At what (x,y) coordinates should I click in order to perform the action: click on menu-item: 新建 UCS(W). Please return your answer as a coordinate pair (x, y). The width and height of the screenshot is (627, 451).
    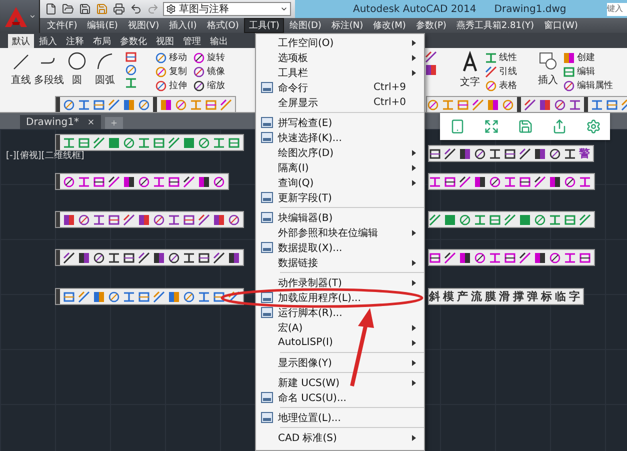
    Looking at the image, I should click on (340, 382).